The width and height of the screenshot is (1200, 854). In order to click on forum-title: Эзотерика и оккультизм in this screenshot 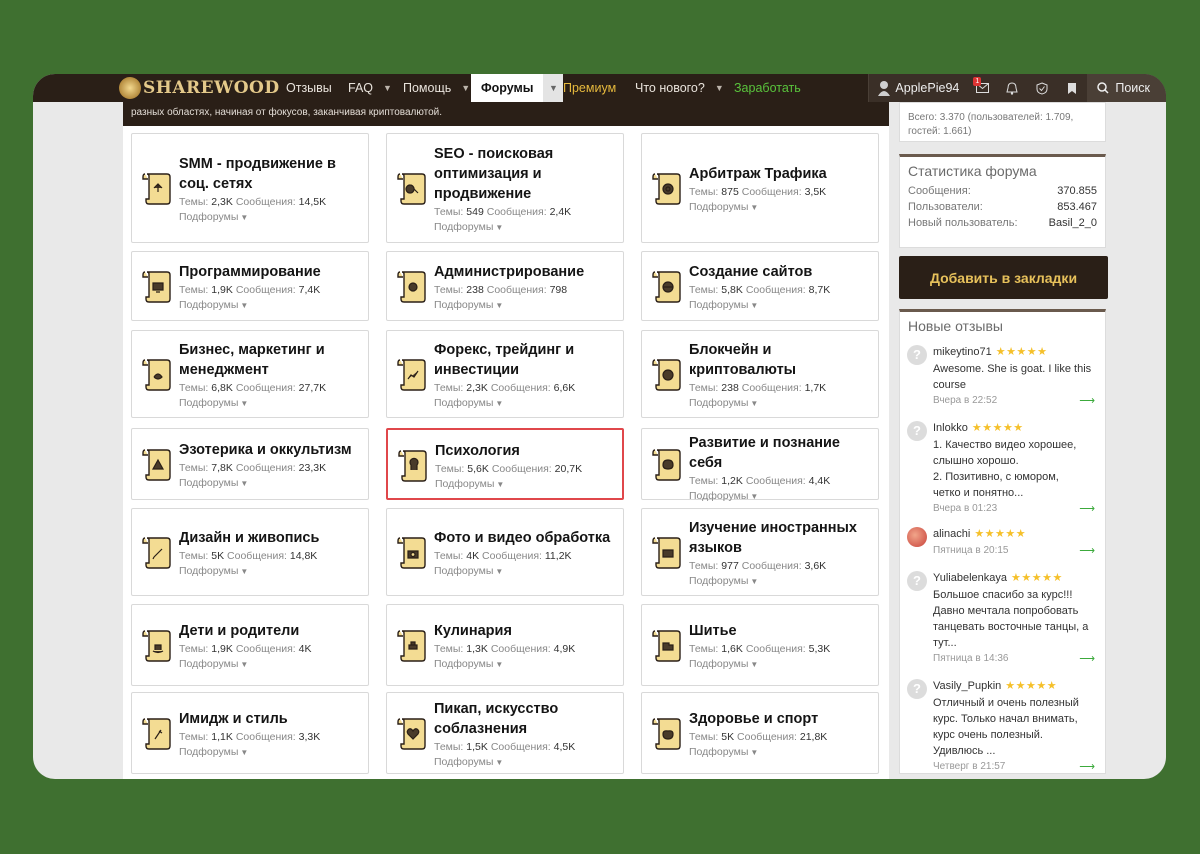, I will do `click(271, 450)`.